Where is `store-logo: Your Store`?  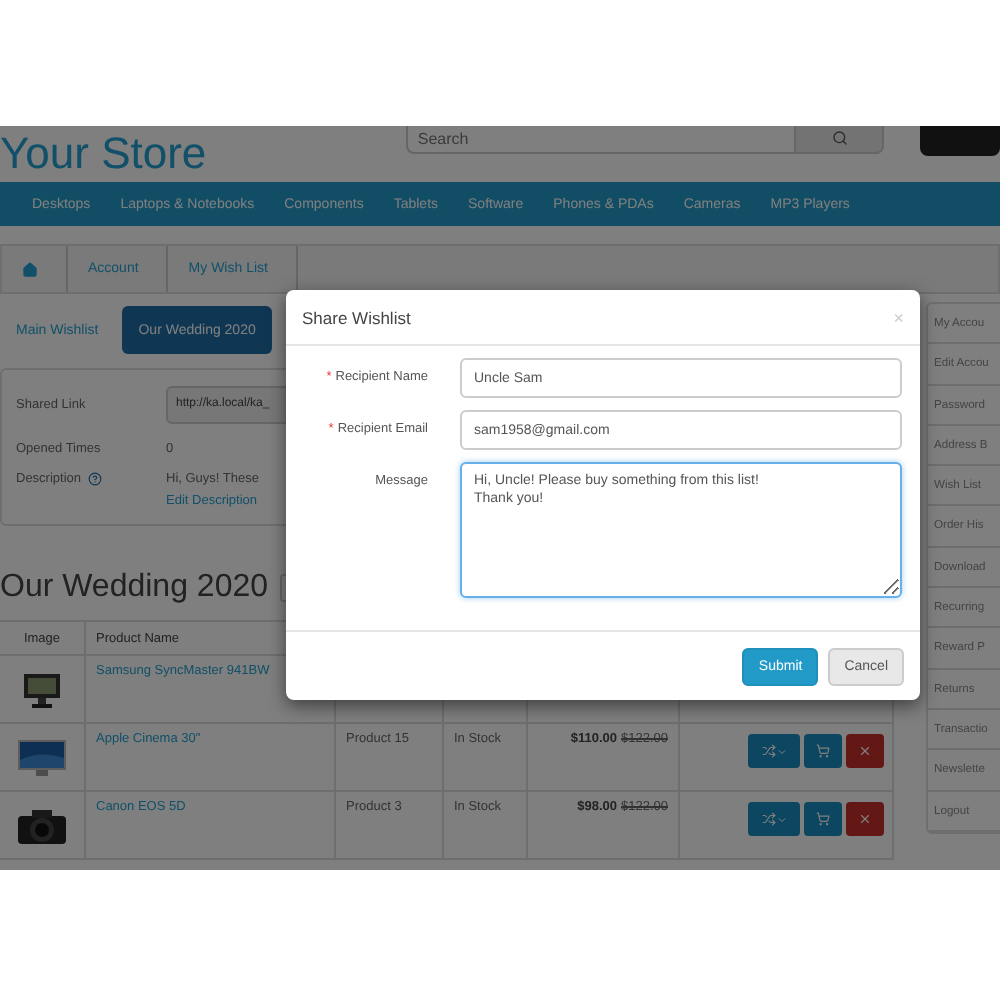 store-logo: Your Store is located at coordinates (203, 154).